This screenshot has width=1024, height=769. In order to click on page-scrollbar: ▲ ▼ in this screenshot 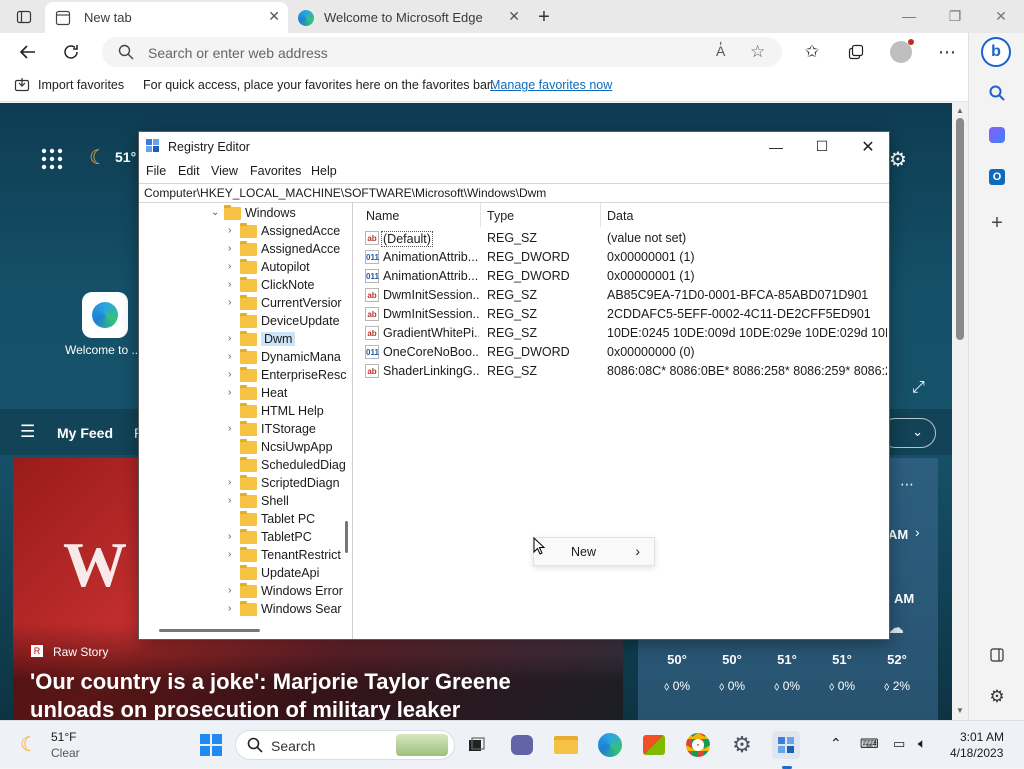, I will do `click(960, 411)`.